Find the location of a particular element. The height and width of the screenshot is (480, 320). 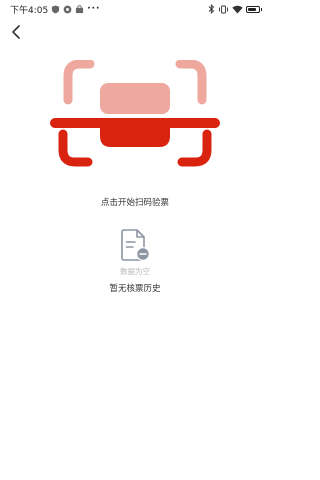

shield-icon is located at coordinates (55, 9).